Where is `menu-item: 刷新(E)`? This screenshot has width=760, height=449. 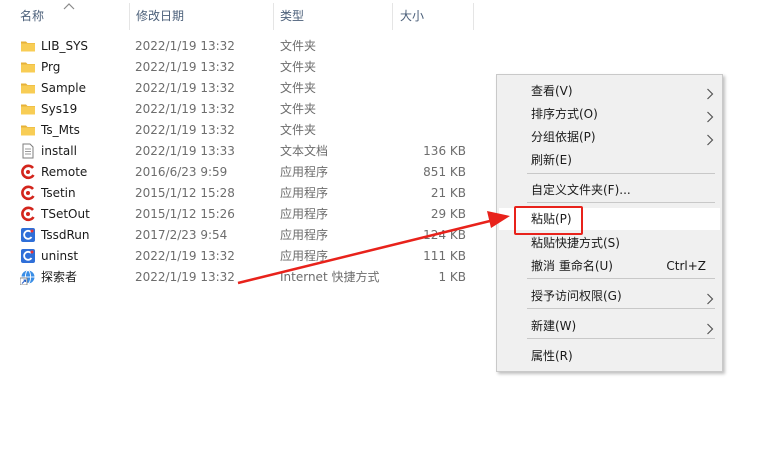
menu-item: 刷新(E) is located at coordinates (609, 160).